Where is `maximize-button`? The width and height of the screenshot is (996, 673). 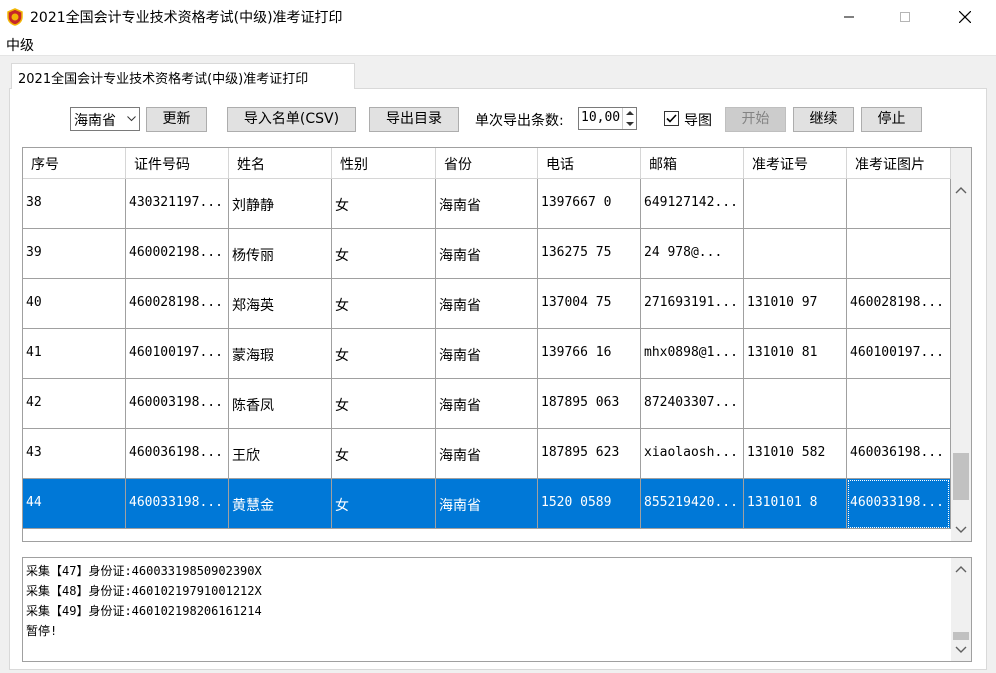 maximize-button is located at coordinates (905, 16).